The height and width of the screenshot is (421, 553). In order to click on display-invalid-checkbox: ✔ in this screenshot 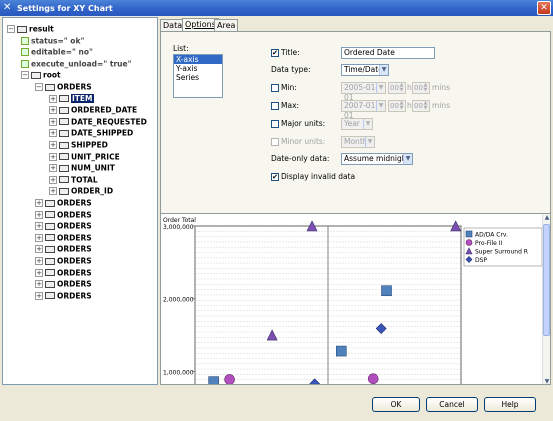, I will do `click(275, 177)`.